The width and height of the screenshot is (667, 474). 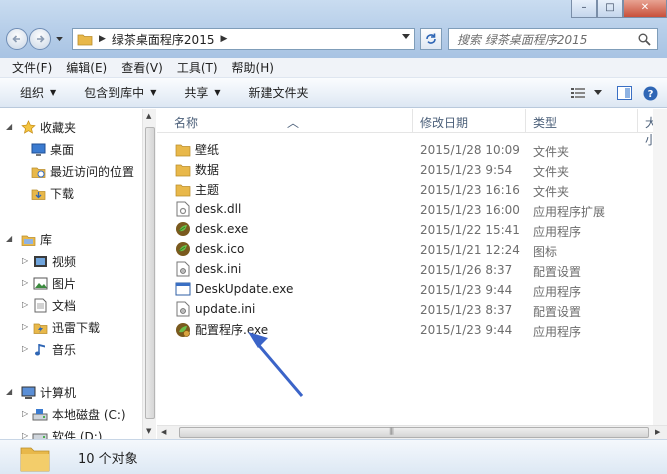 What do you see at coordinates (28, 128) in the screenshot?
I see `star-icon` at bounding box center [28, 128].